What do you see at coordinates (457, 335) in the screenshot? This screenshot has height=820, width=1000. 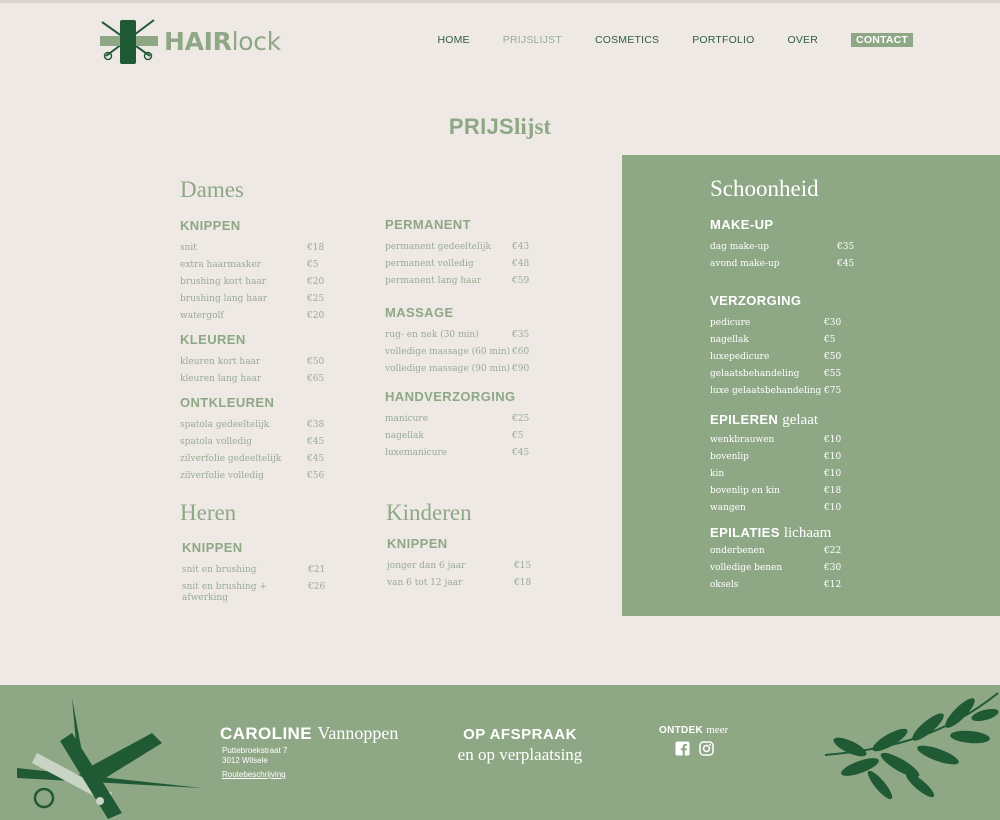 I see `price-item: rug- en nek (30 min) €35` at bounding box center [457, 335].